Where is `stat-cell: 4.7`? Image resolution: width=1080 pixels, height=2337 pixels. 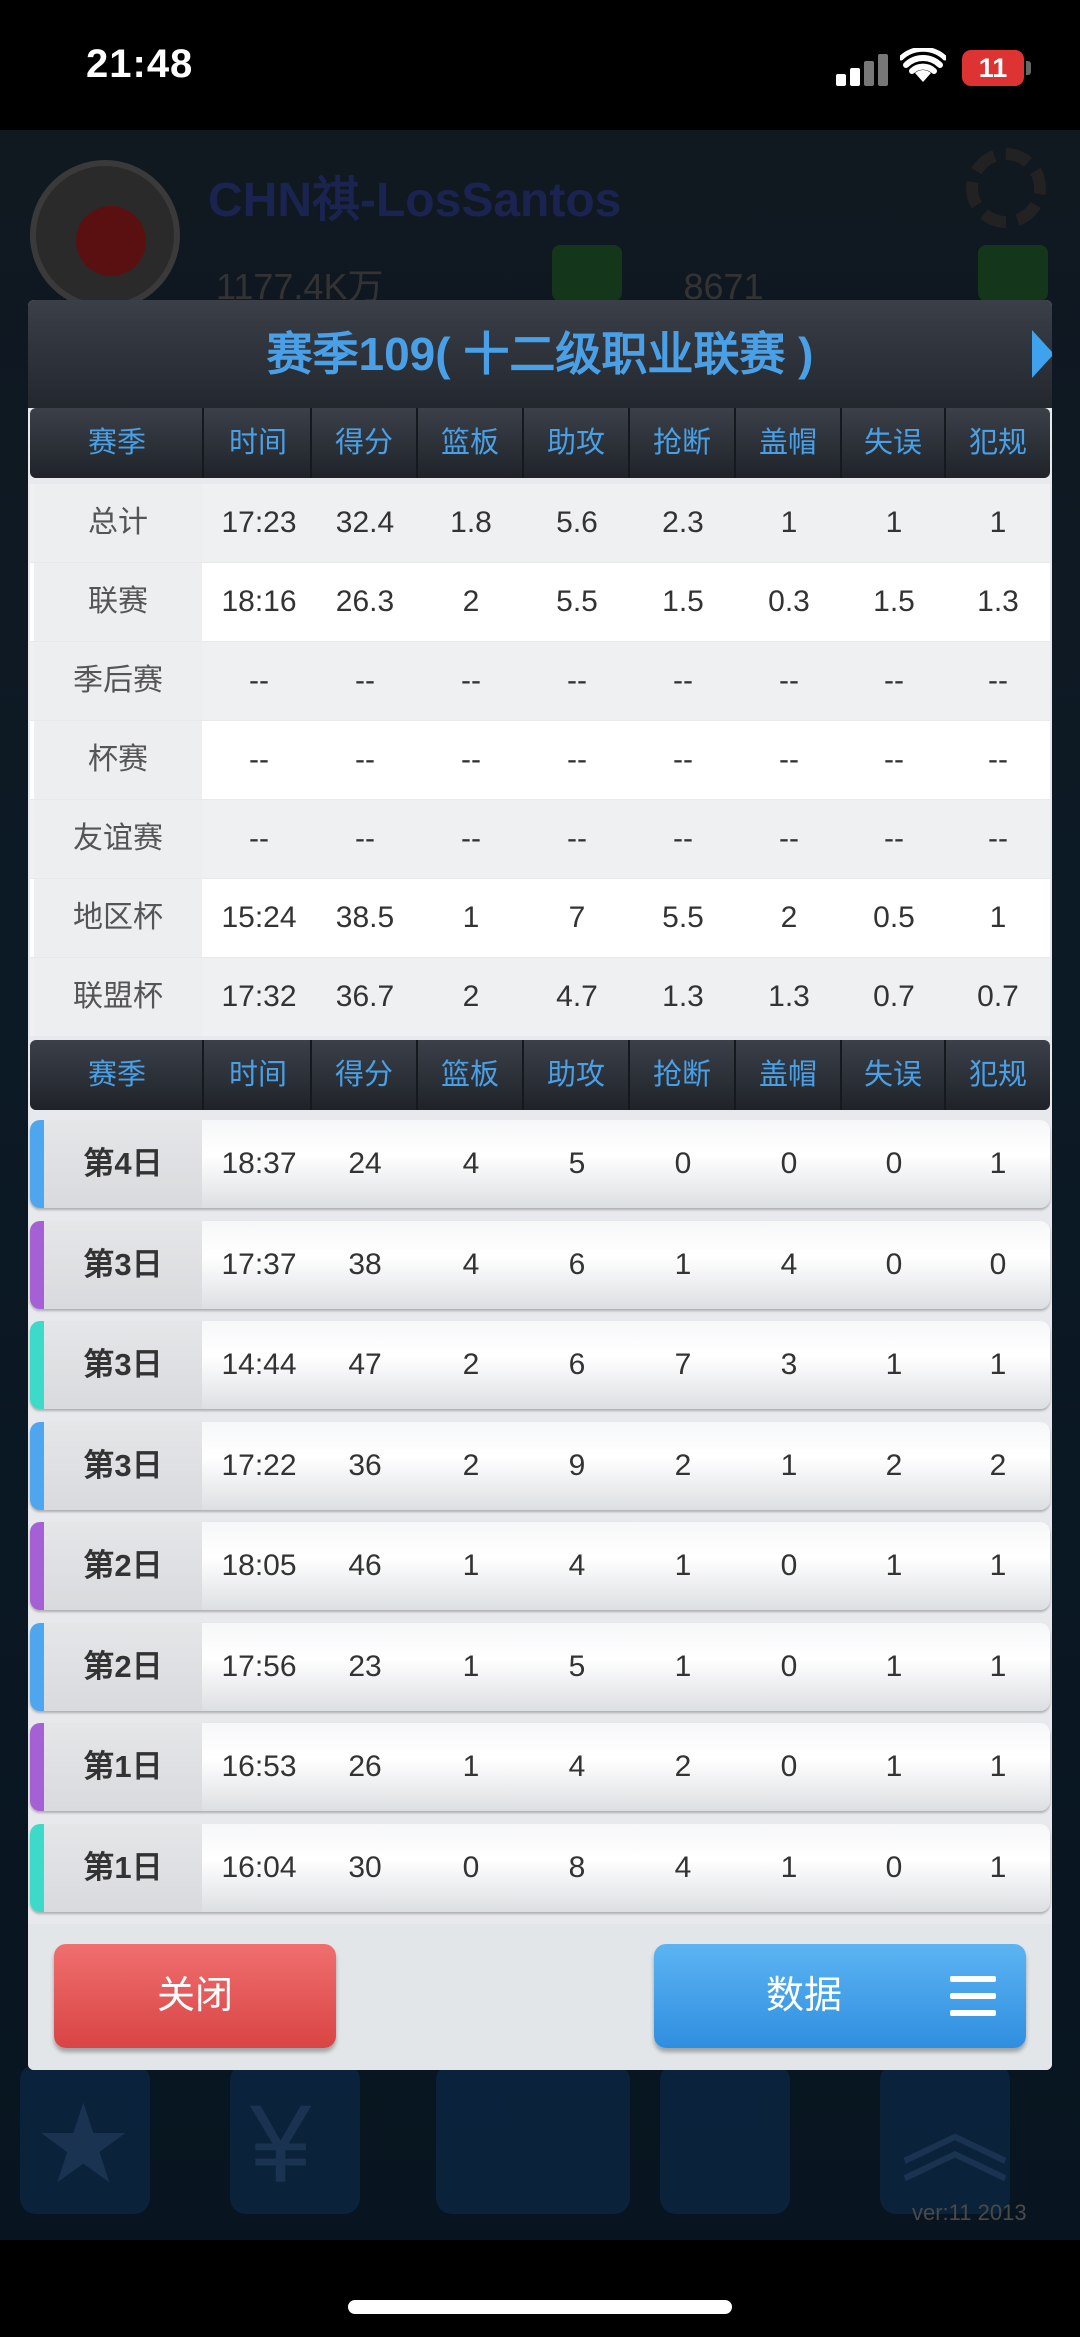
stat-cell: 4.7 is located at coordinates (577, 996).